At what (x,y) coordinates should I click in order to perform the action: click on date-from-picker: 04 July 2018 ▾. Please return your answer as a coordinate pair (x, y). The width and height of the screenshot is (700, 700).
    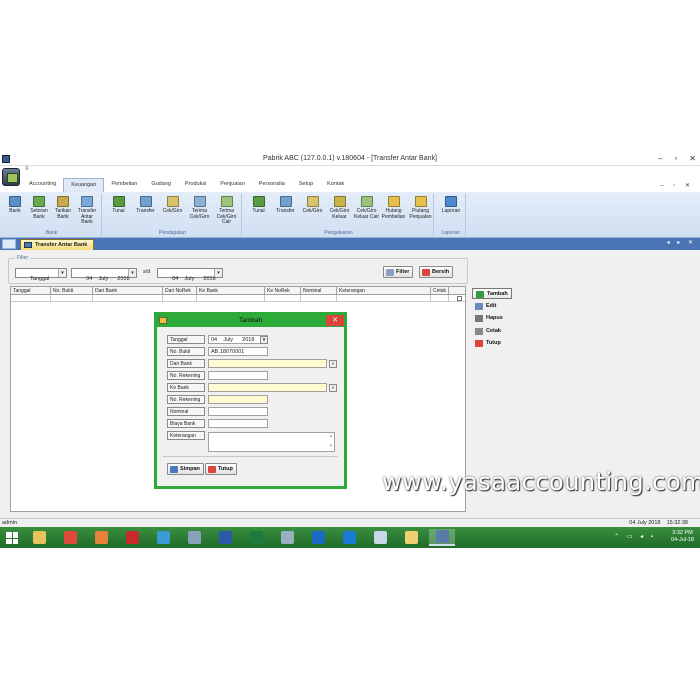
    Looking at the image, I should click on (104, 275).